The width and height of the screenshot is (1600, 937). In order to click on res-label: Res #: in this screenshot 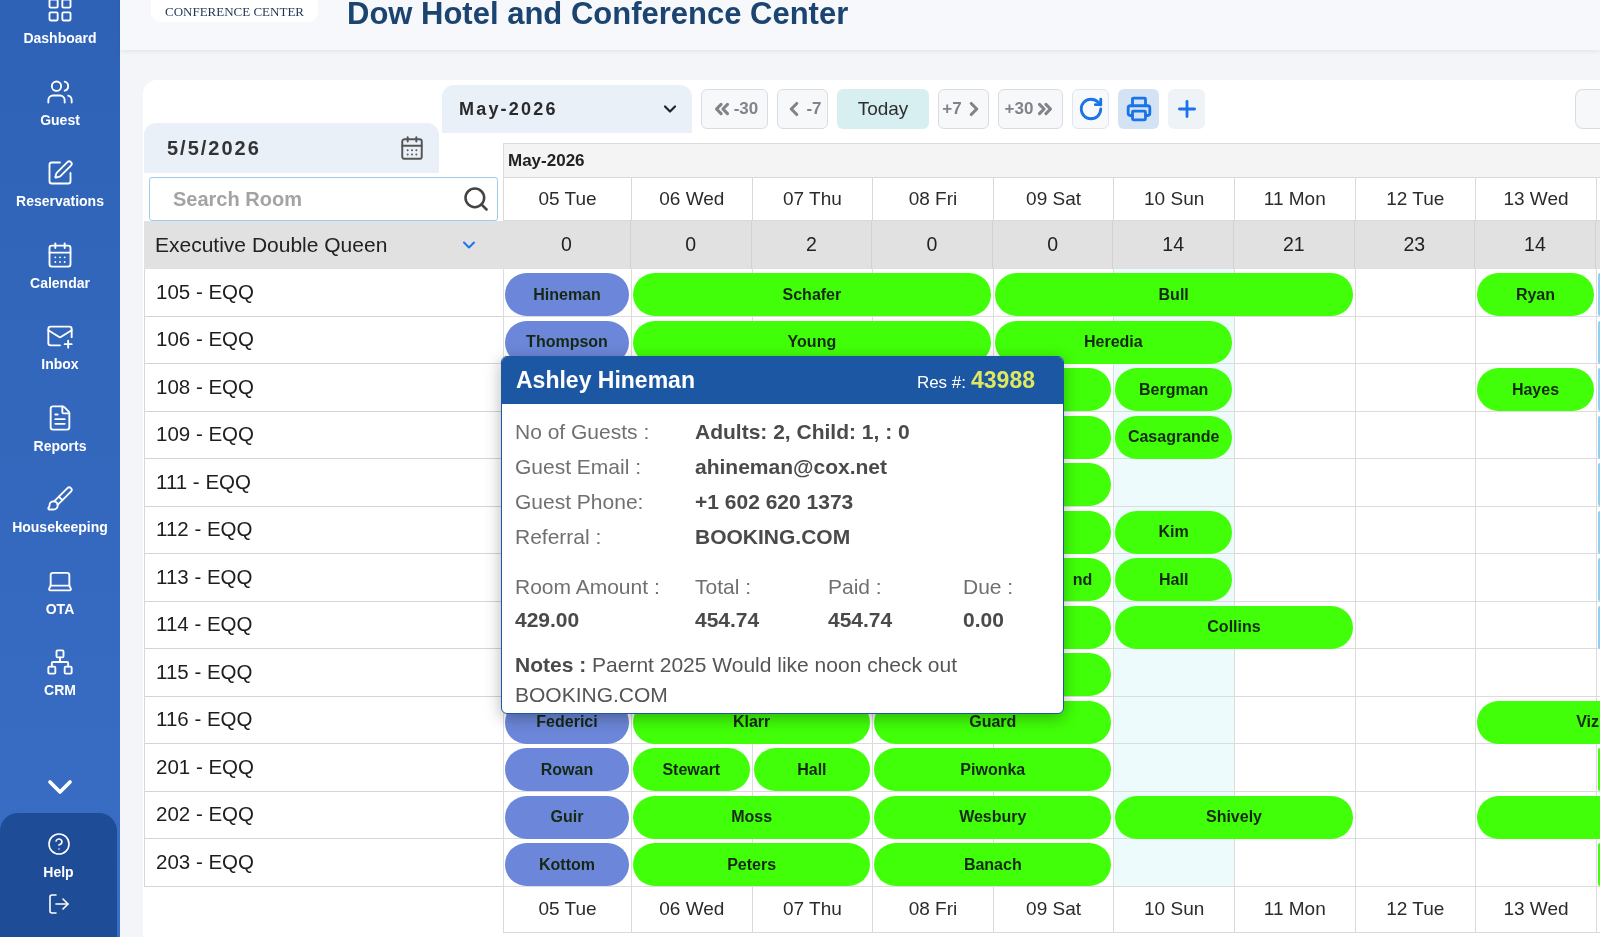, I will do `click(941, 383)`.